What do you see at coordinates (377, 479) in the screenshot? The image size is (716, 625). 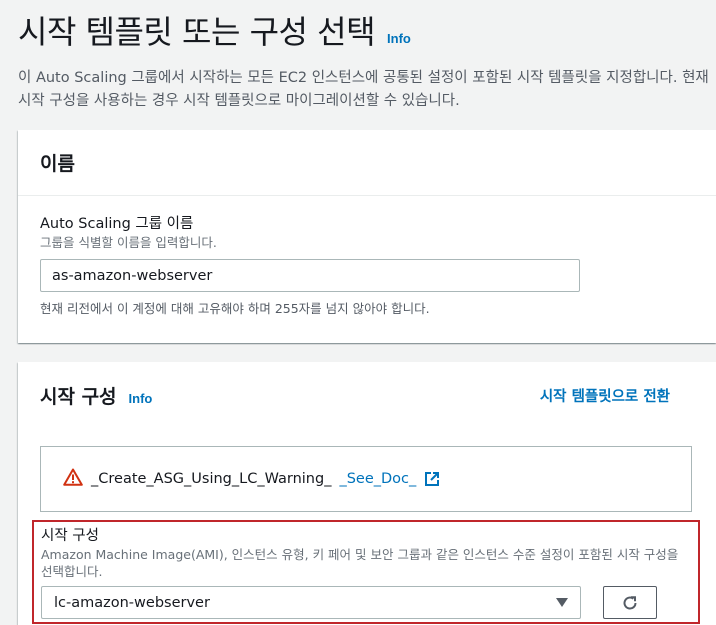 I see `see-doc-link: _See_Doc_` at bounding box center [377, 479].